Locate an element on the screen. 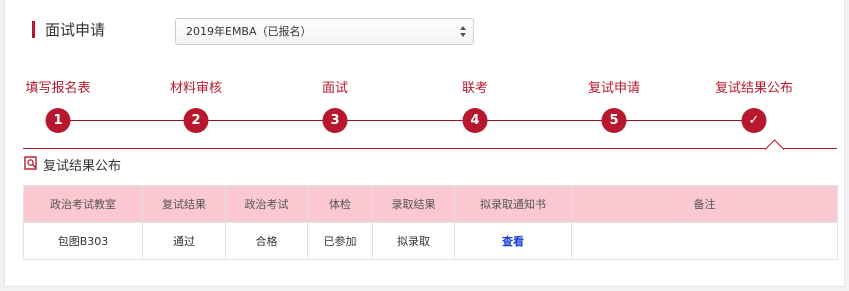 The image size is (849, 291). step-label-1: 填写报名表 is located at coordinates (58, 88).